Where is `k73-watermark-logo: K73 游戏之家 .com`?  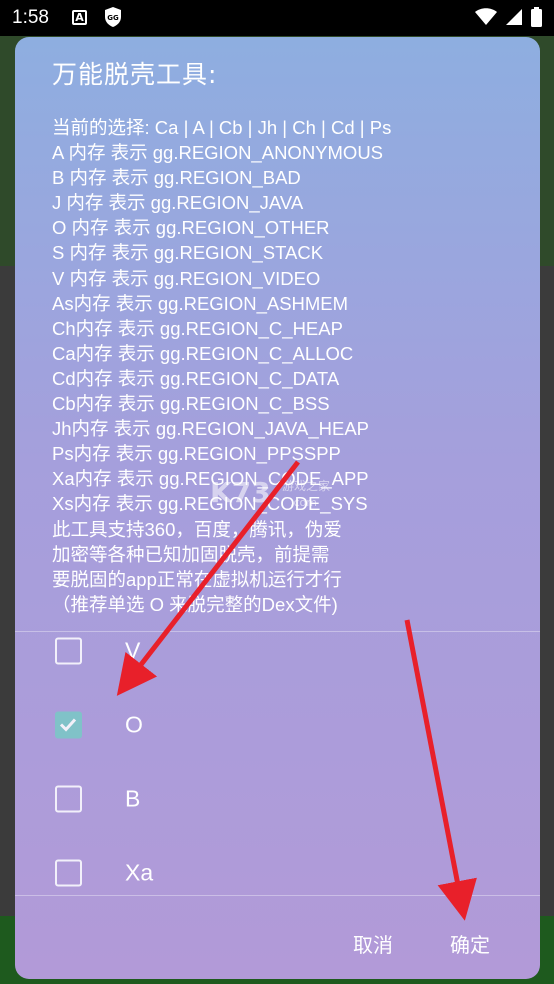 k73-watermark-logo: K73 游戏之家 .com is located at coordinates (270, 492).